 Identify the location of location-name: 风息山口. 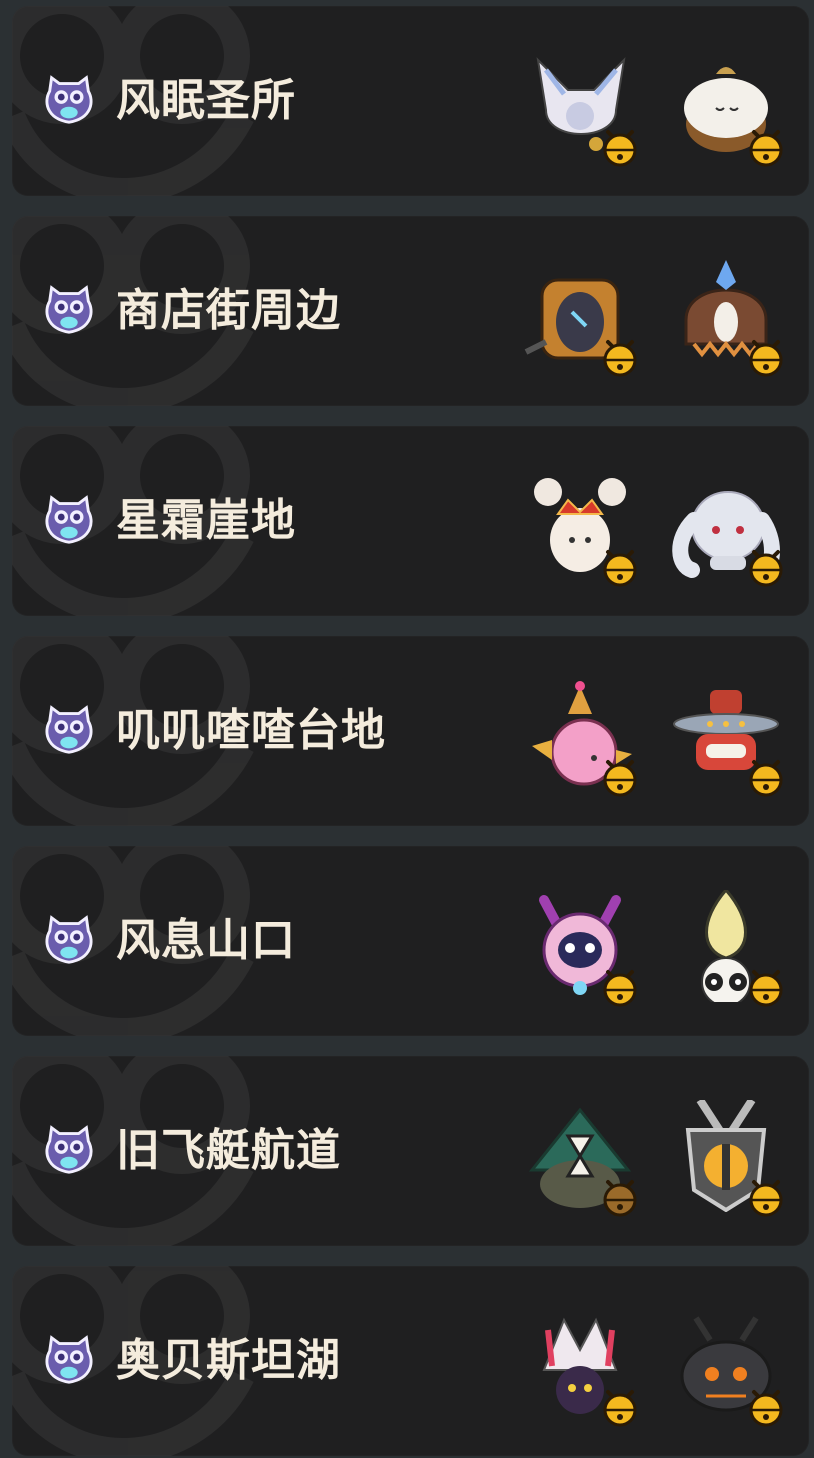
(206, 940).